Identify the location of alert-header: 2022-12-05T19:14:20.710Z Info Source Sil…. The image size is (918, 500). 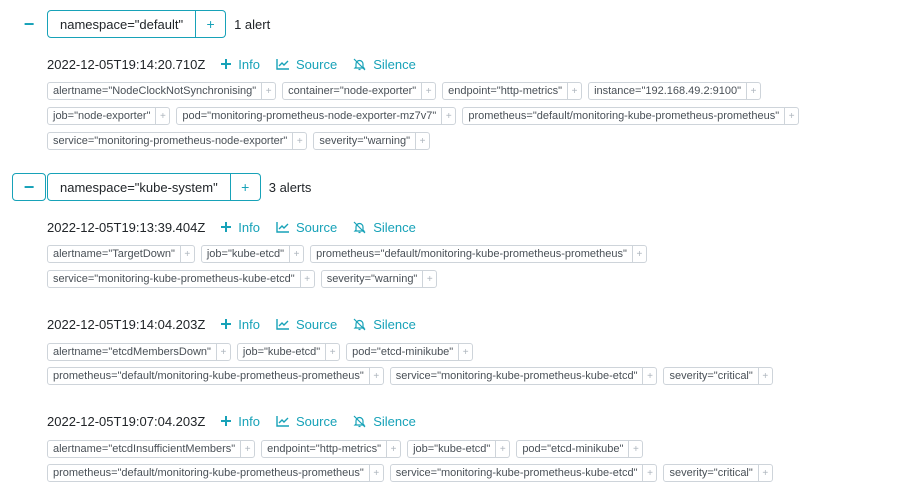
(231, 64).